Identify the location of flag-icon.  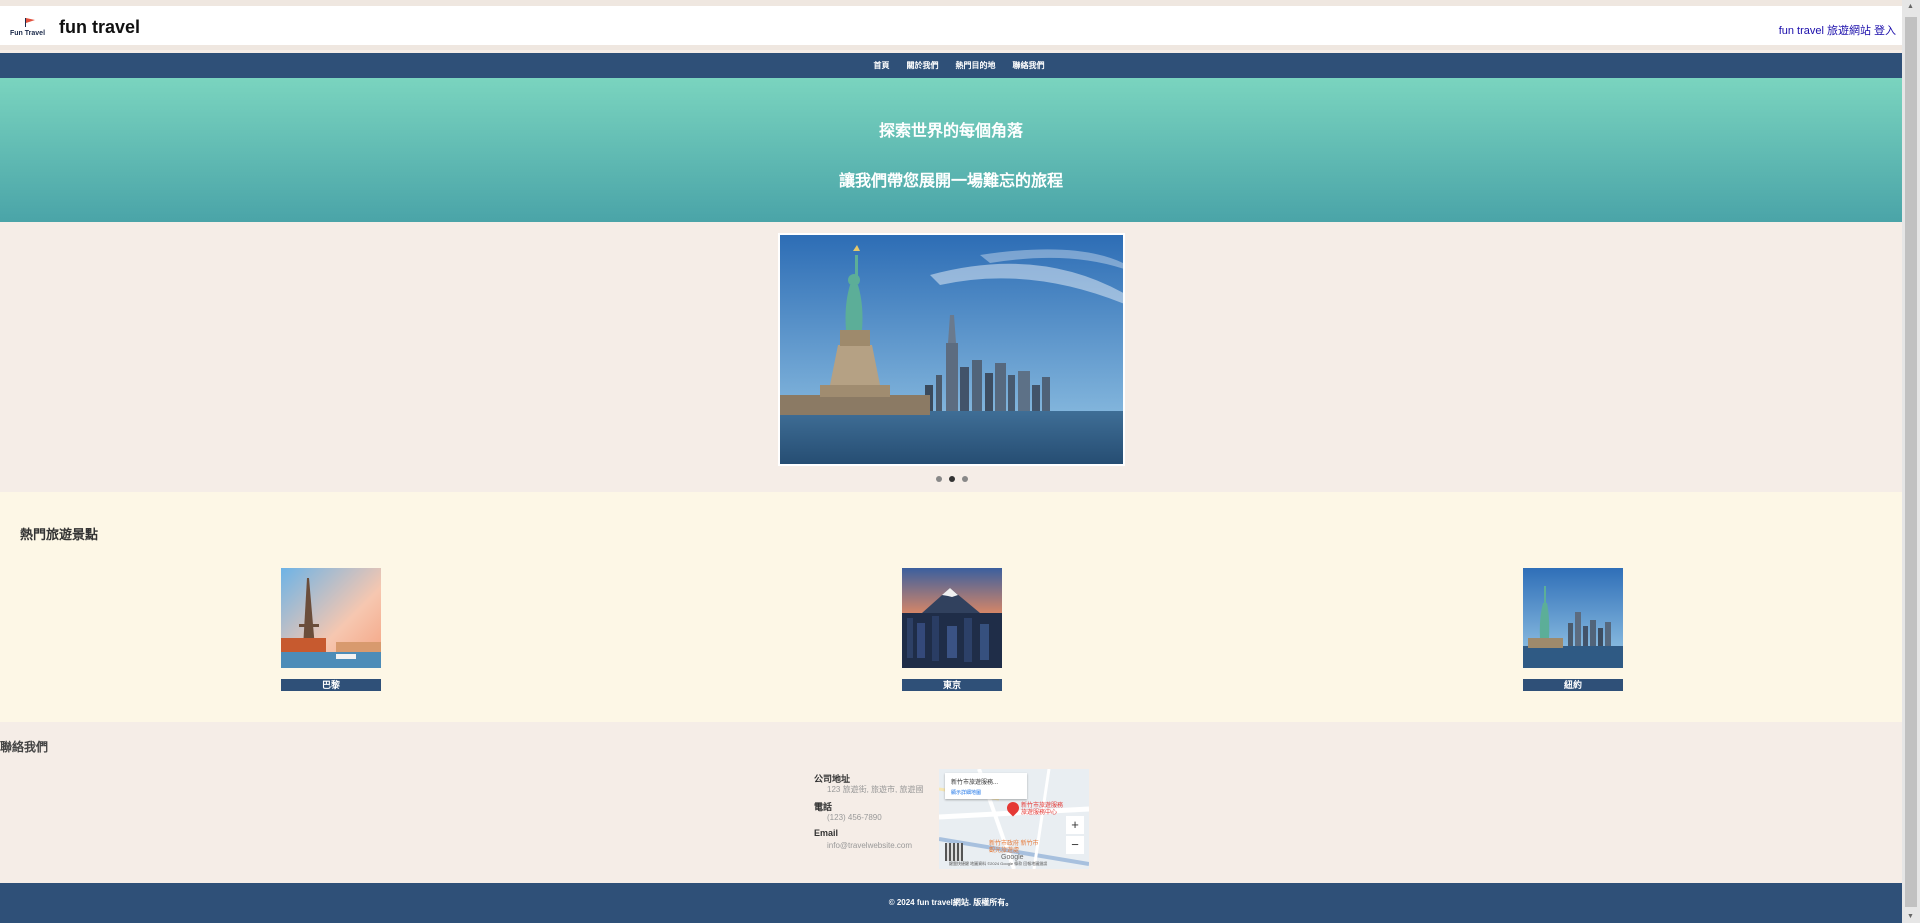
(30, 22).